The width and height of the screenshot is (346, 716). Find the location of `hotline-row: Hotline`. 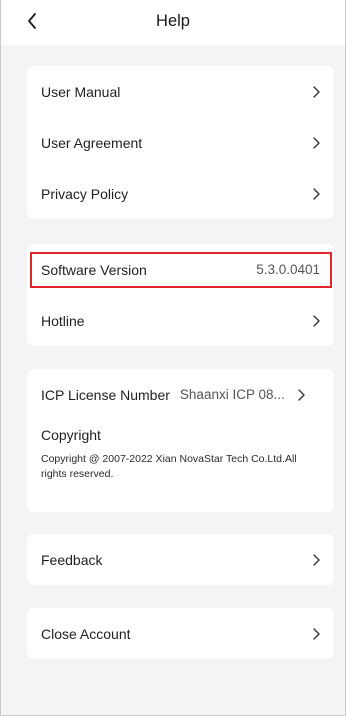

hotline-row: Hotline is located at coordinates (180, 320).